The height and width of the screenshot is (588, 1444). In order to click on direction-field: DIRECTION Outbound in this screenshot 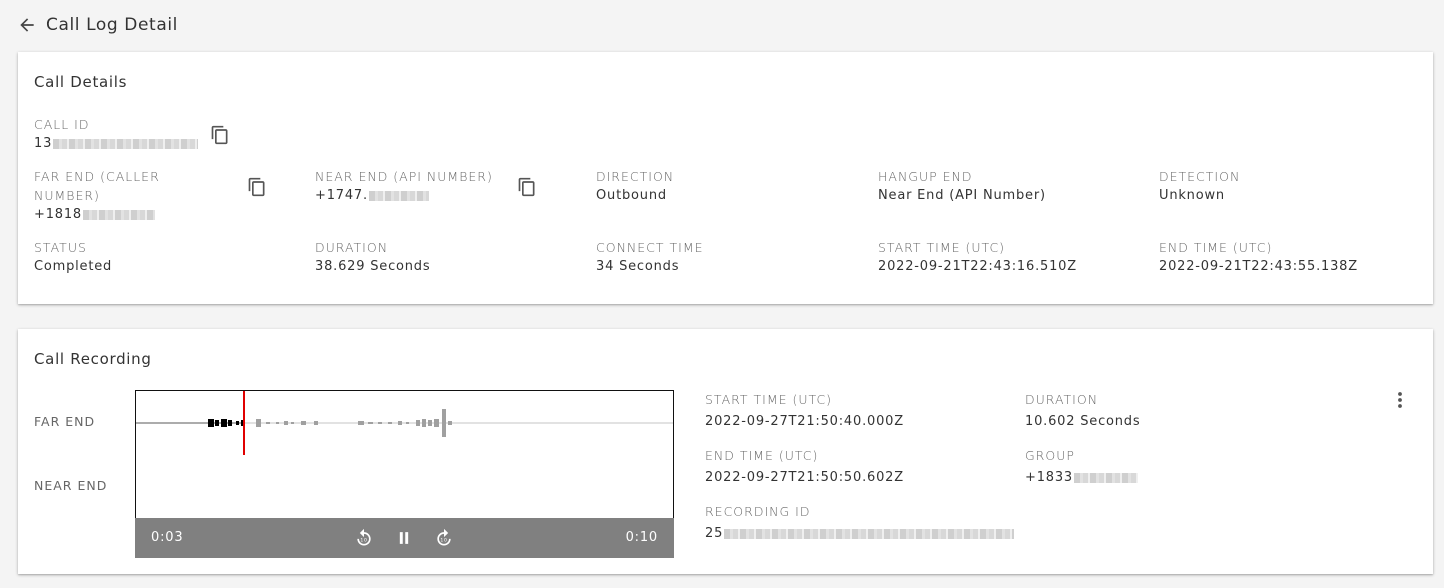, I will do `click(711, 186)`.